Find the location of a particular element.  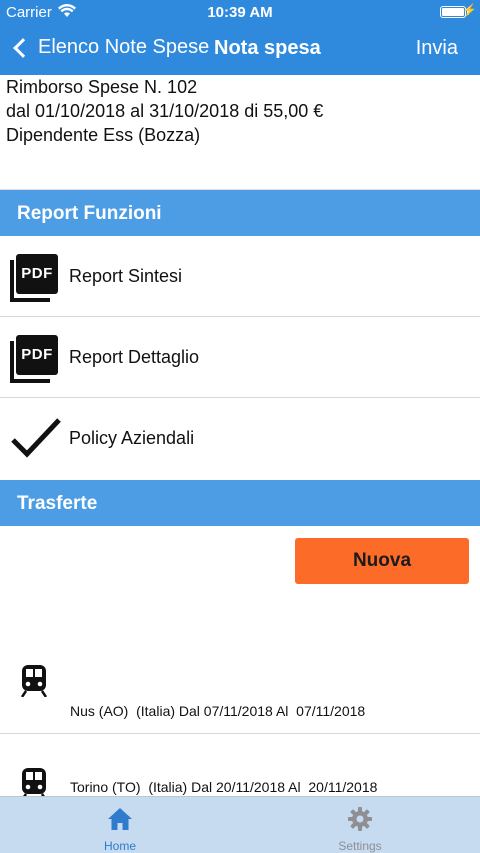

chevron-left-icon is located at coordinates (23, 47).